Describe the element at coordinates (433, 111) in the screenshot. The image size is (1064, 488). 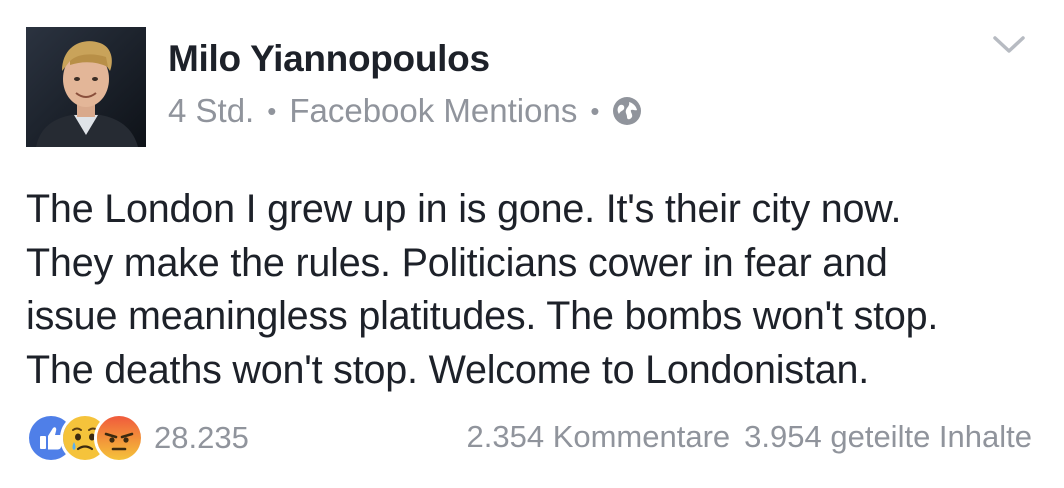
I see `post-source: Facebook Mentions` at that location.